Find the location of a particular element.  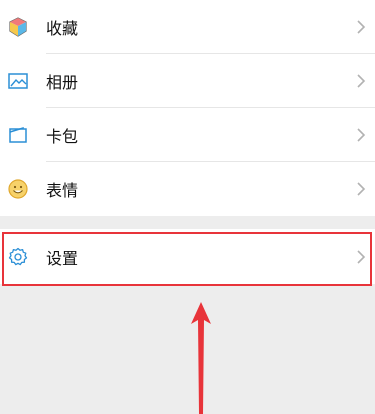

menu-item-label: 卡包 is located at coordinates (62, 137).